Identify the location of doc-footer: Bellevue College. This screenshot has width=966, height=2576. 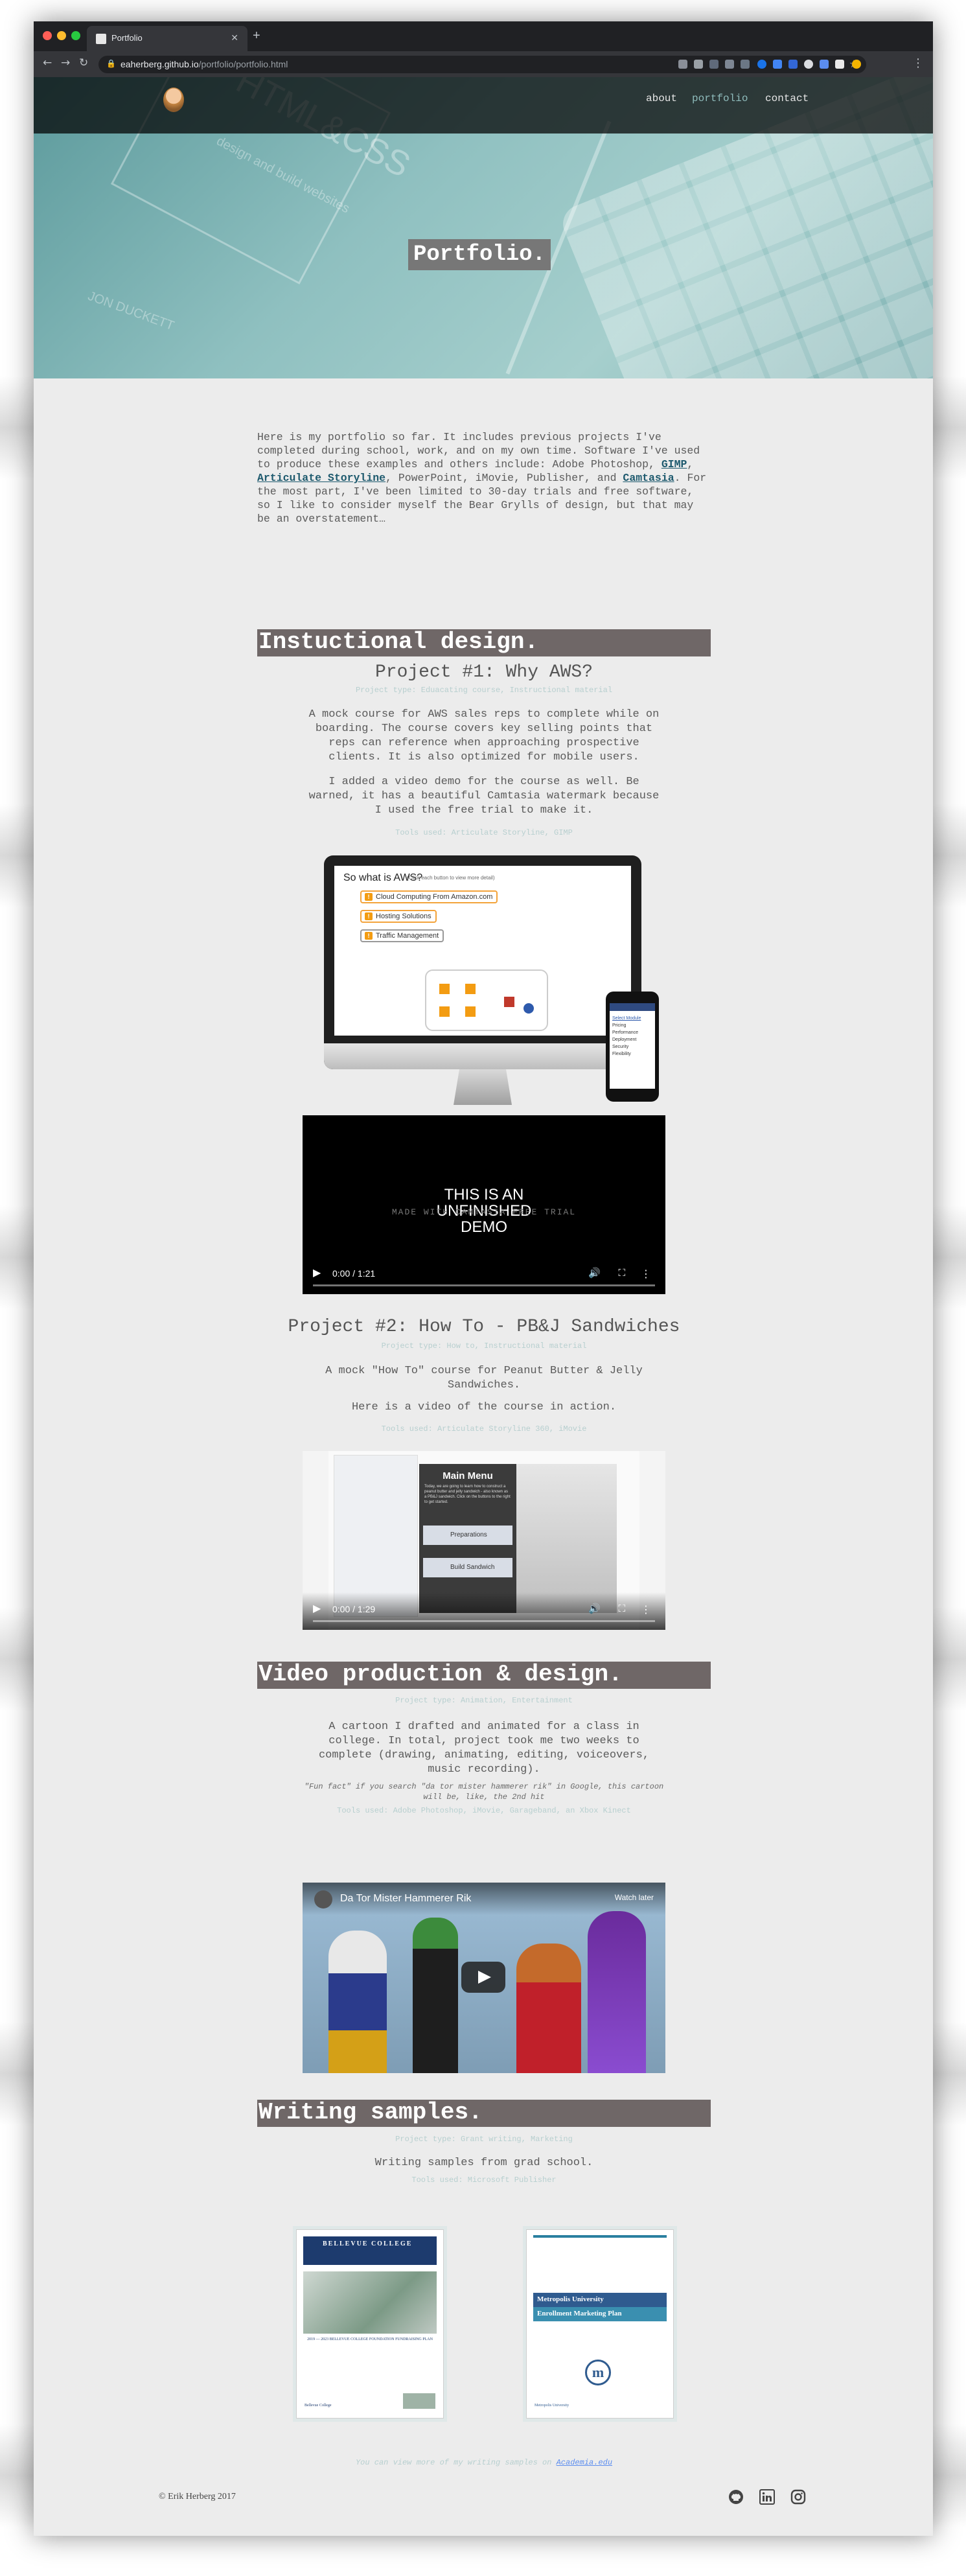
(318, 2406).